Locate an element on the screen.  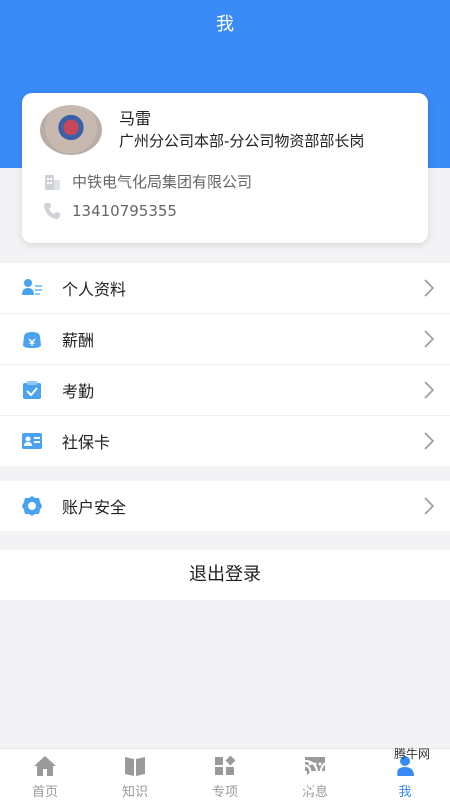
tab-label: 我 is located at coordinates (405, 792).